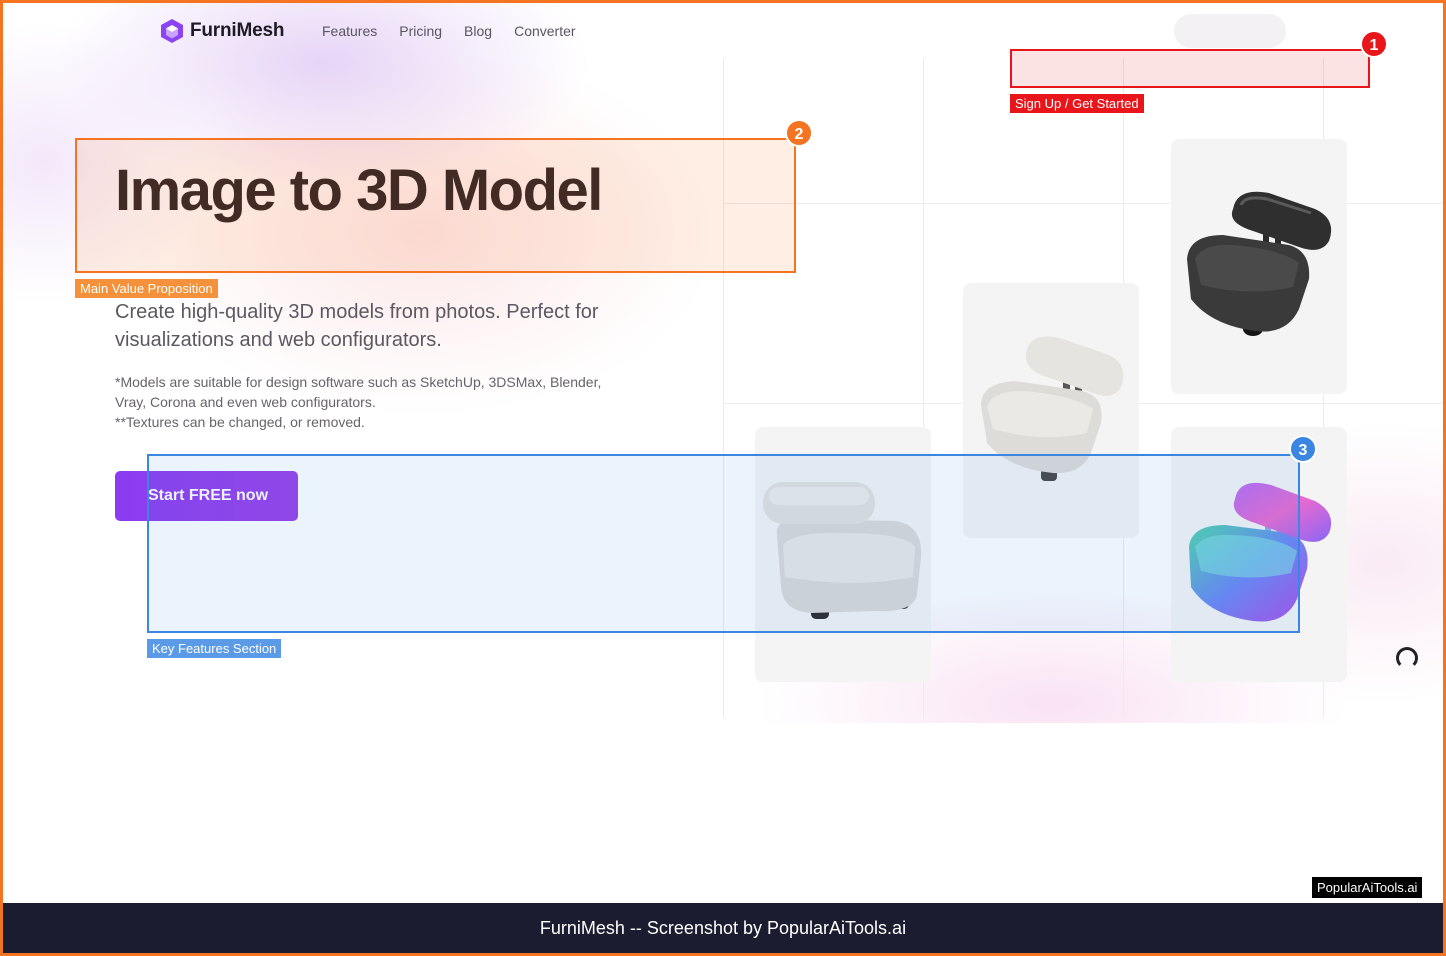  Describe the element at coordinates (240, 422) in the screenshot. I see `hero-note-textures: **Textures can be changed, or removed.` at that location.